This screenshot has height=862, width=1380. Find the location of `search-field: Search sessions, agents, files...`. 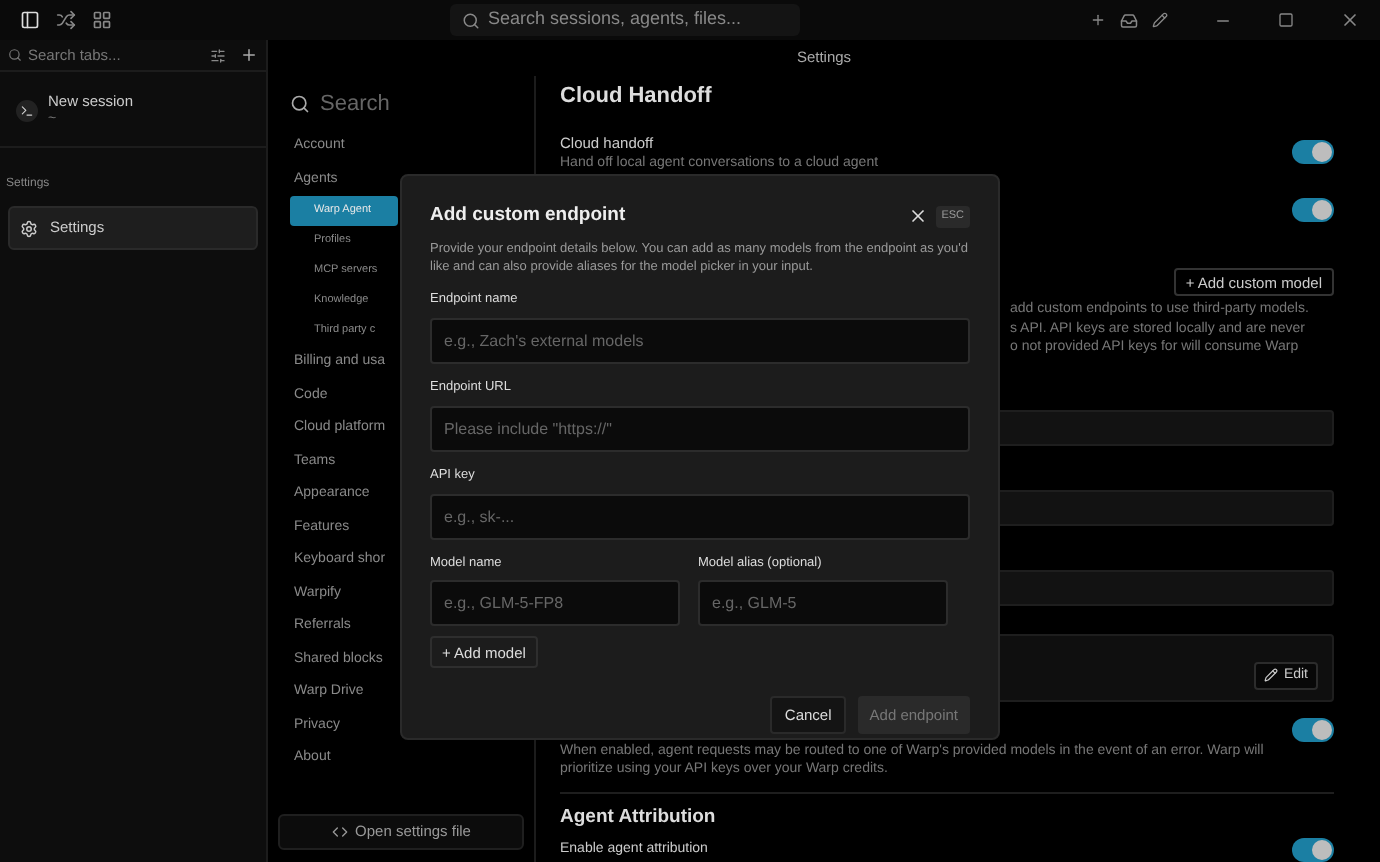

search-field: Search sessions, agents, files... is located at coordinates (625, 20).